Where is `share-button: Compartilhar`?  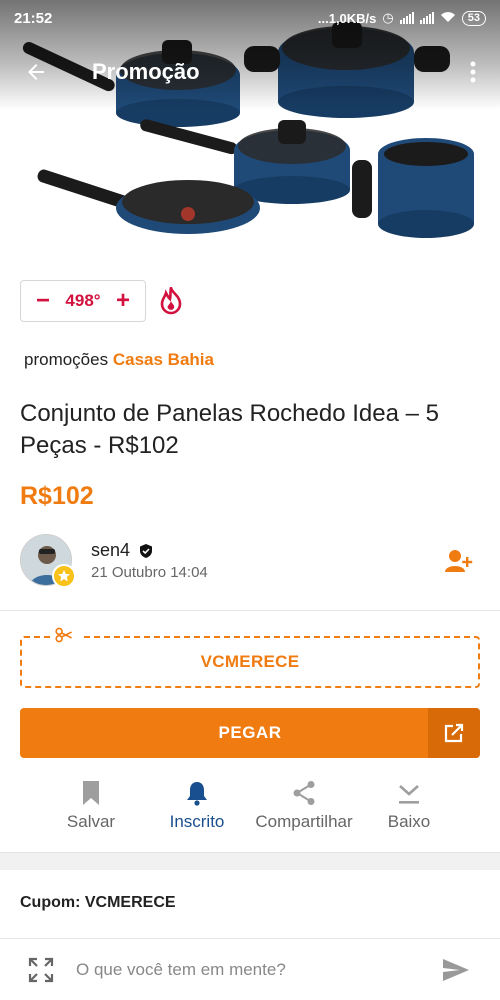 share-button: Compartilhar is located at coordinates (304, 806).